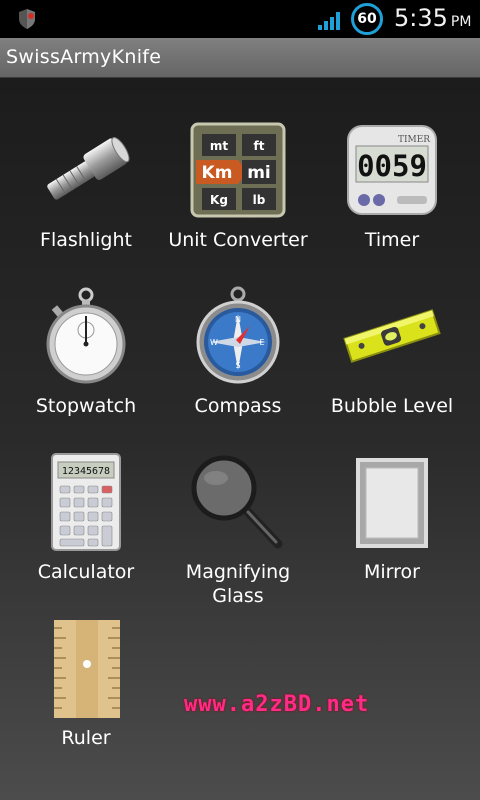  I want to click on tool-compass: N E S W Compass, so click(238, 351).